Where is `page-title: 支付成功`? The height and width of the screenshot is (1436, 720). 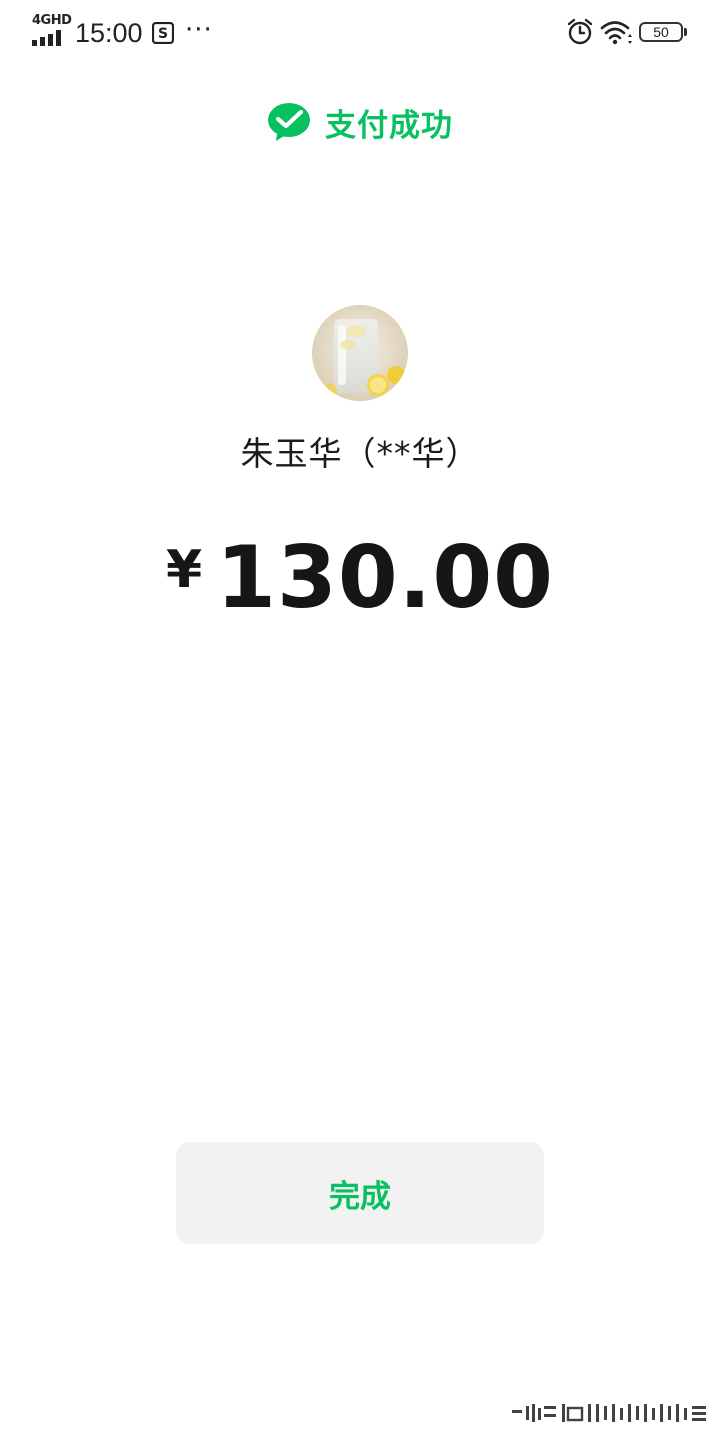
page-title: 支付成功 is located at coordinates (389, 125).